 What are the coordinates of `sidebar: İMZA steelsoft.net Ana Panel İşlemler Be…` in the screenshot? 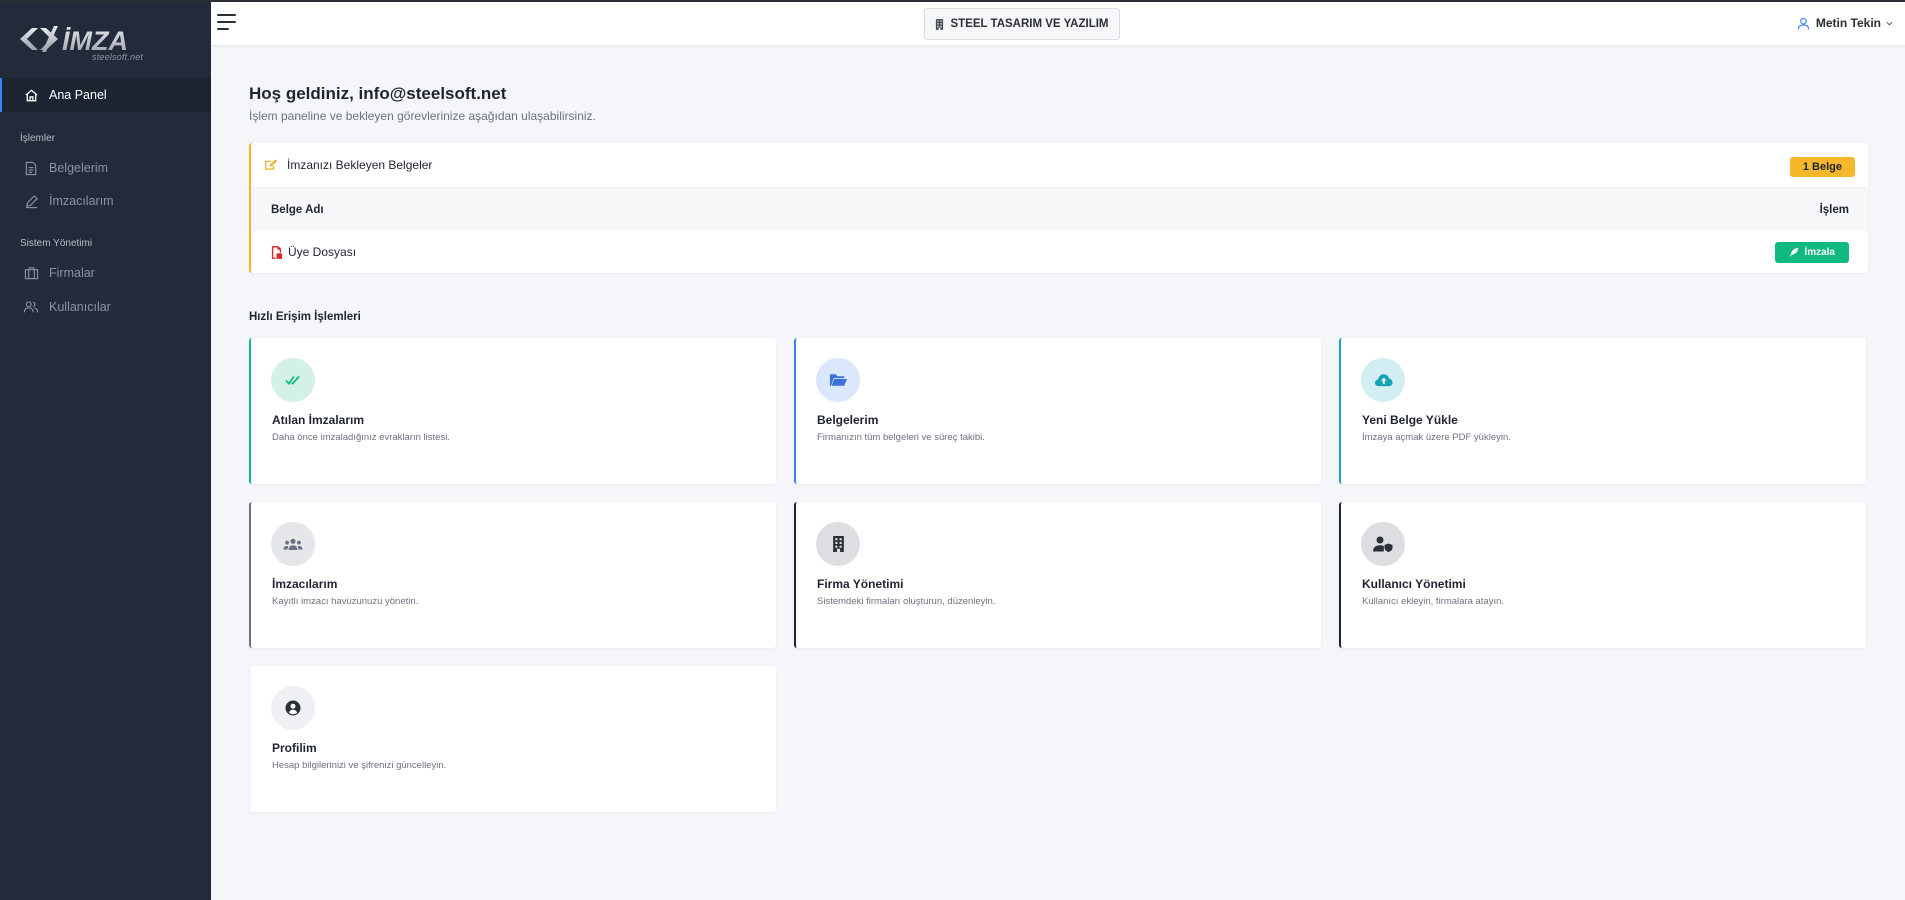 It's located at (105, 450).